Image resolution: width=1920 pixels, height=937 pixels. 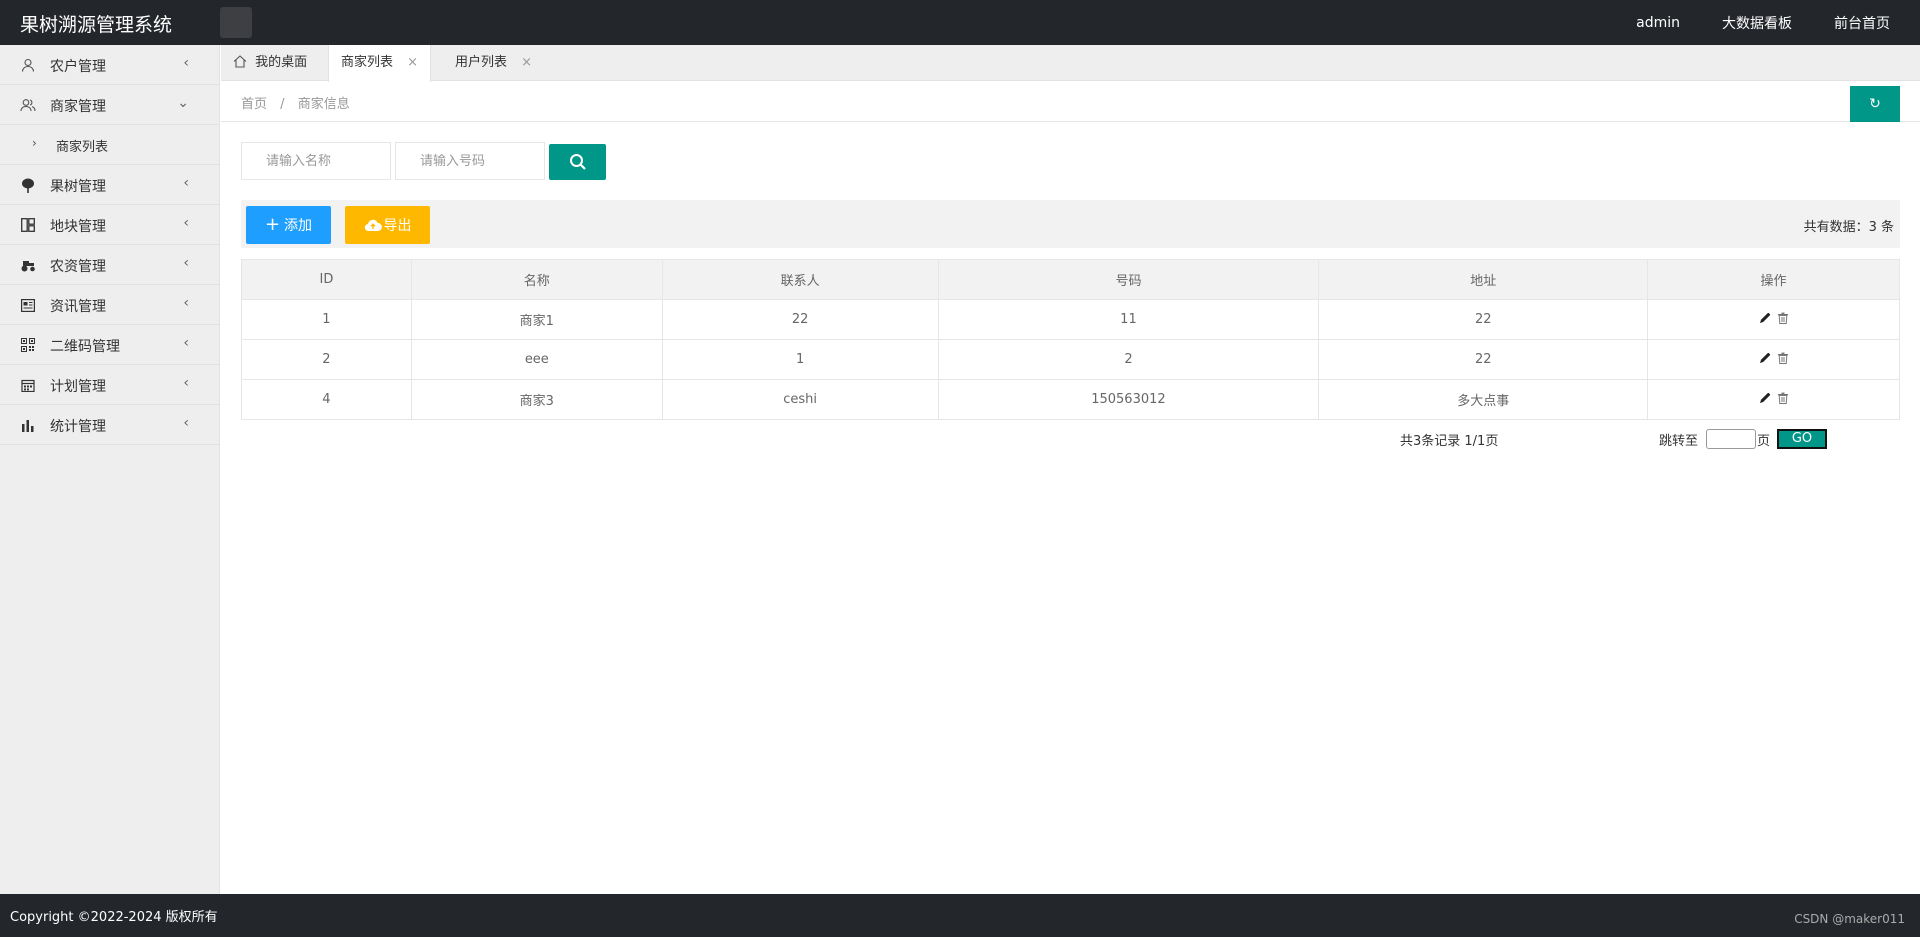 What do you see at coordinates (28, 425) in the screenshot?
I see `bar-chart-icon` at bounding box center [28, 425].